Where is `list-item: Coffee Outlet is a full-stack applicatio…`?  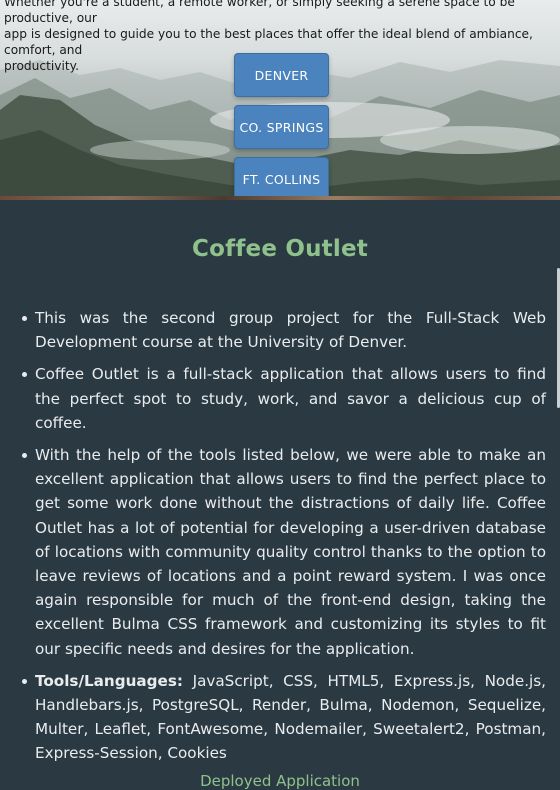 list-item: Coffee Outlet is a full-stack applicatio… is located at coordinates (284, 398).